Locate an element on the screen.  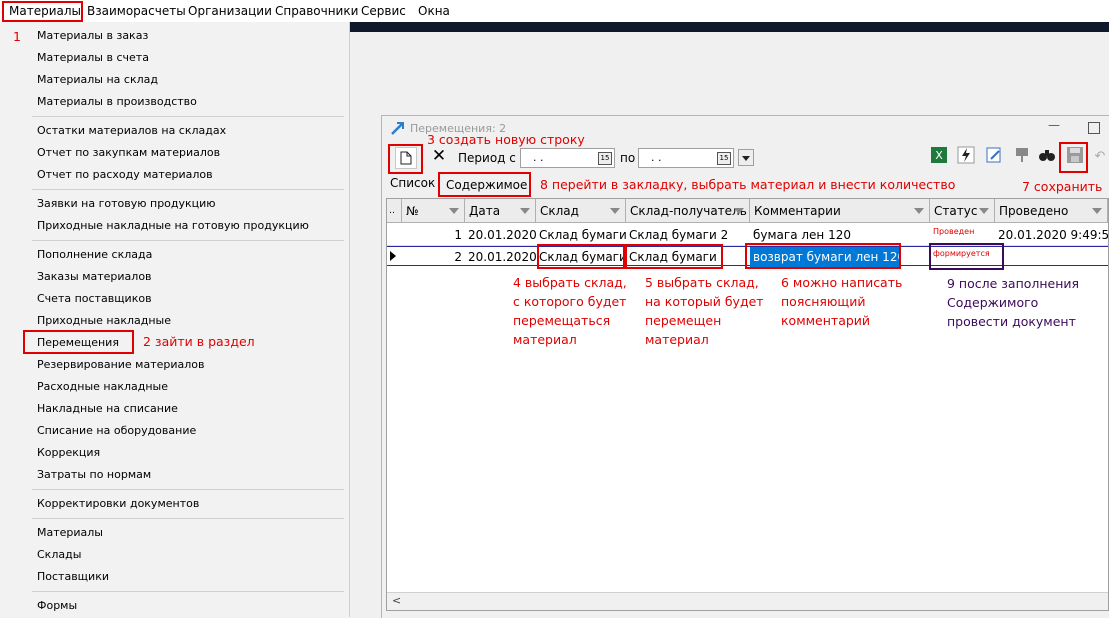
cell-warehouse: Склад бумаги is located at coordinates (581, 235).